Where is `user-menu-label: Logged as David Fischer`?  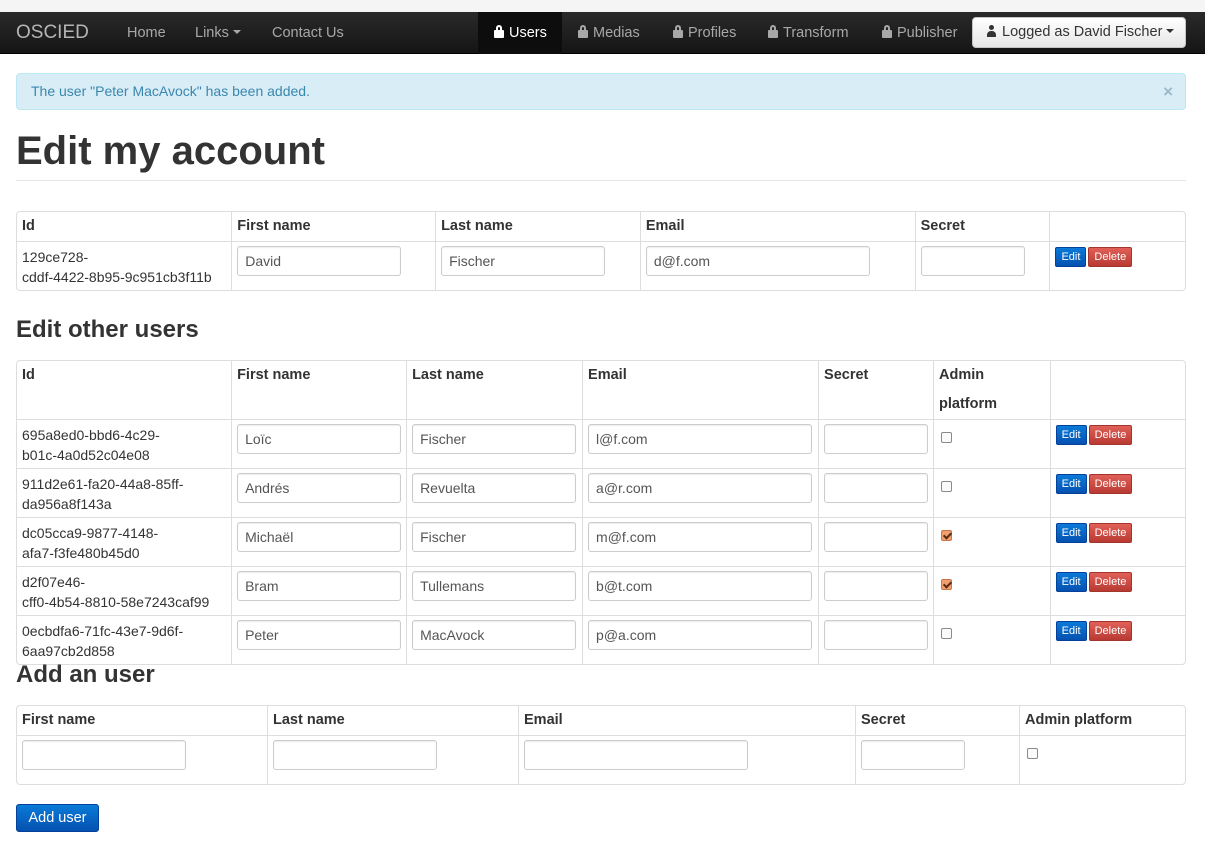
user-menu-label: Logged as David Fischer is located at coordinates (1082, 32).